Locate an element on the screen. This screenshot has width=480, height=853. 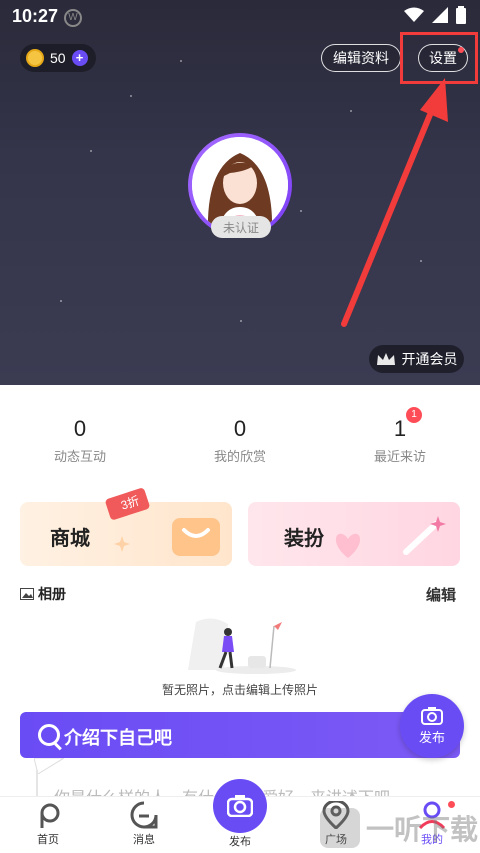
empty-album-illustration is located at coordinates (242, 646).